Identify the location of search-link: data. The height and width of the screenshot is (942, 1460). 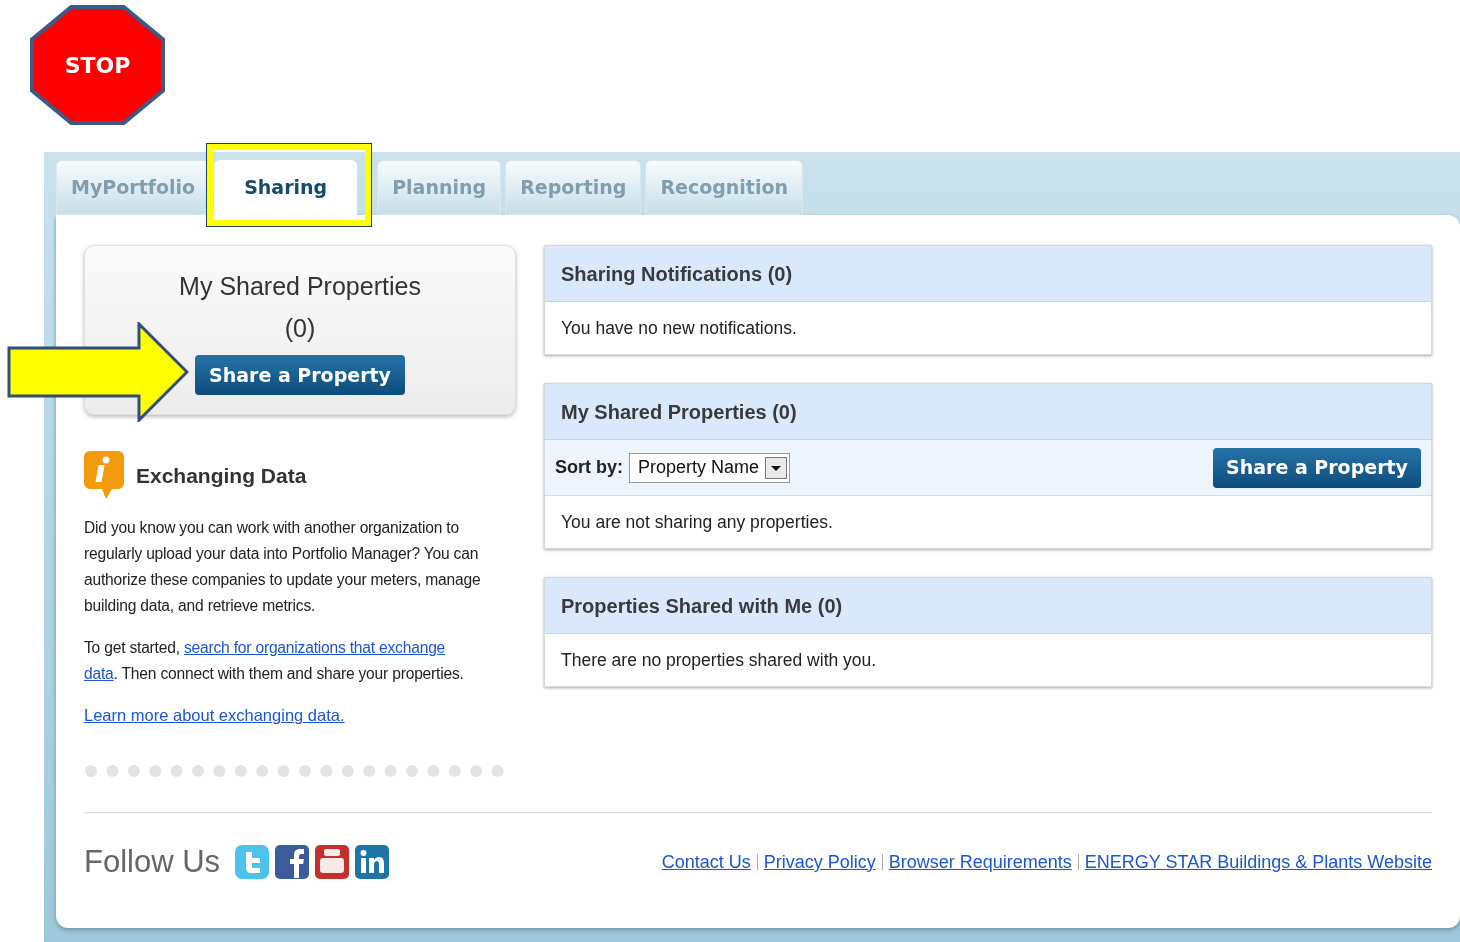
(99, 673).